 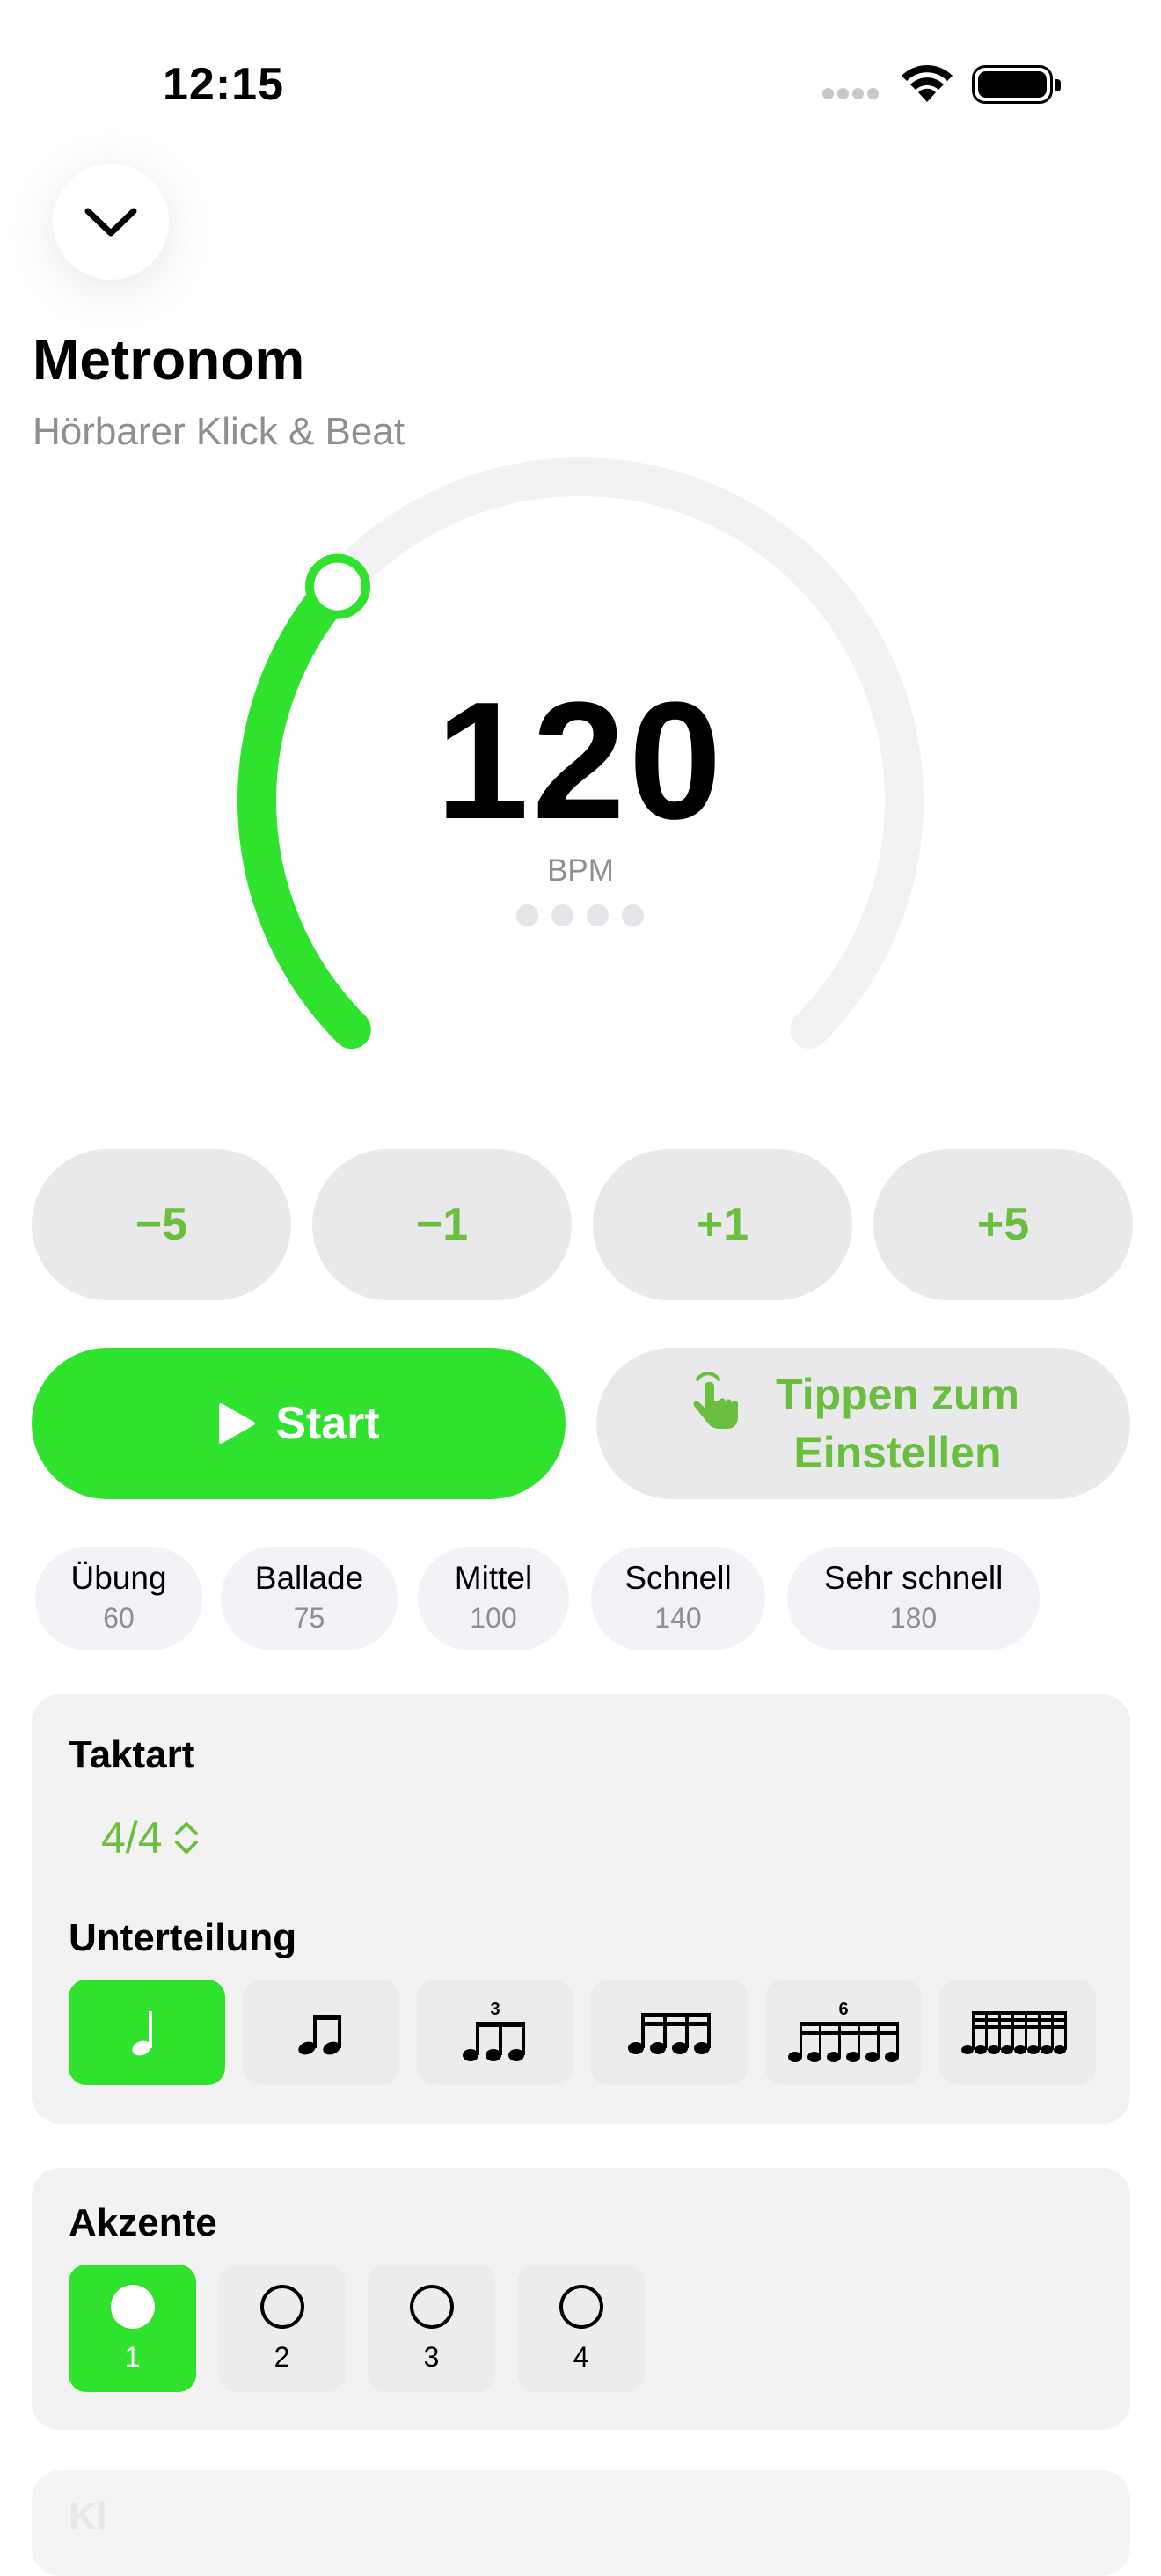 What do you see at coordinates (495, 2009) in the screenshot?
I see `triplet-number: 3` at bounding box center [495, 2009].